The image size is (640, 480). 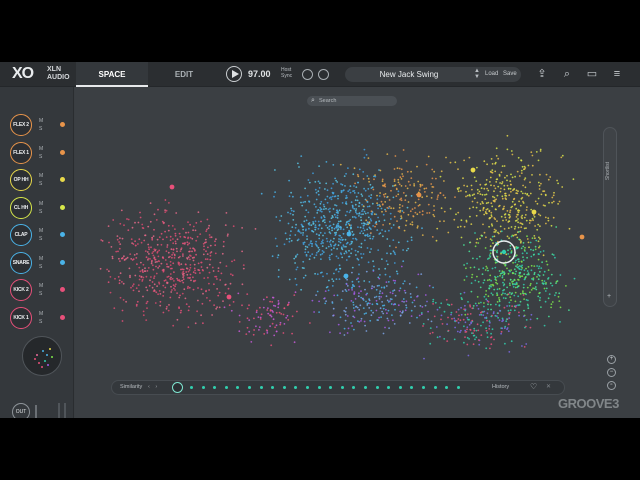 I want to click on track-pad: FLEX 2, so click(x=21, y=125).